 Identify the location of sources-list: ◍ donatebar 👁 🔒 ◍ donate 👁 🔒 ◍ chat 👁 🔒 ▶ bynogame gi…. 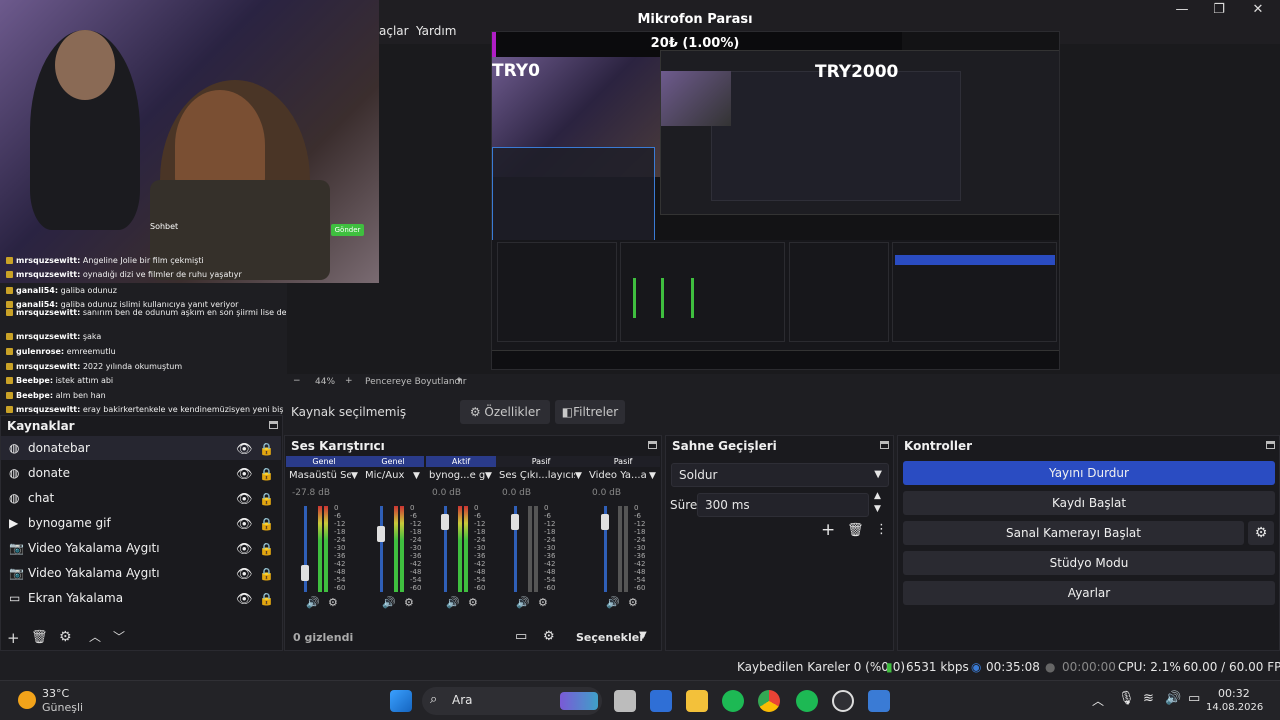
(141, 528).